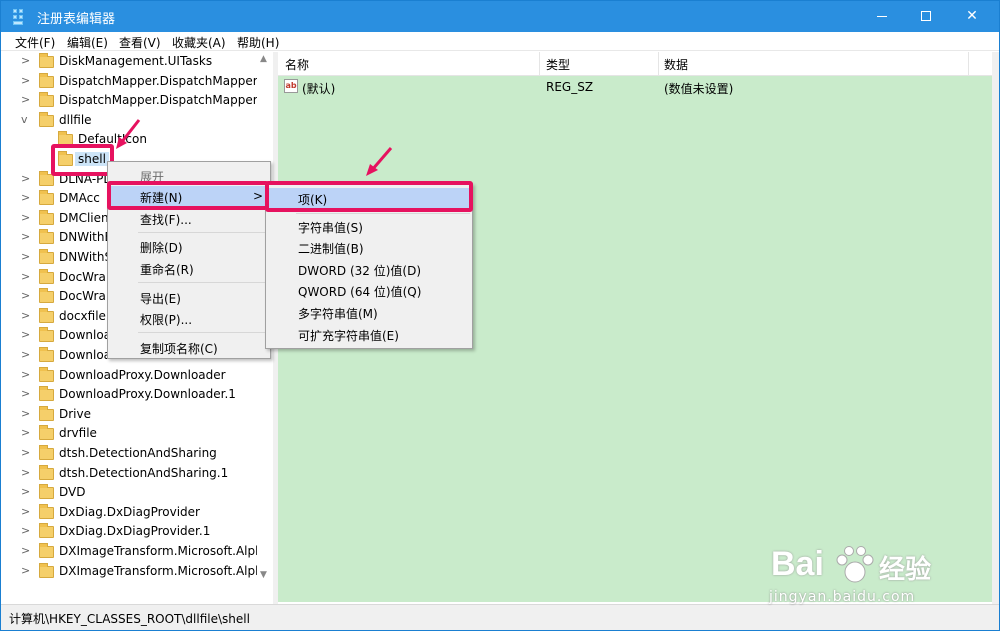 Image resolution: width=1000 pixels, height=631 pixels. I want to click on menu-file: 文件(F), so click(35, 42).